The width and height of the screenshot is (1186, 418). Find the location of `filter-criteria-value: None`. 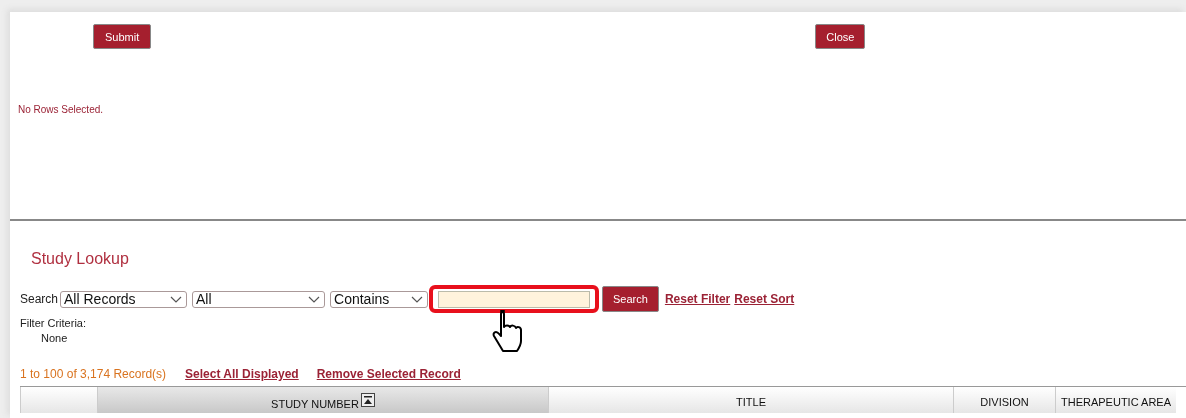

filter-criteria-value: None is located at coordinates (55, 338).